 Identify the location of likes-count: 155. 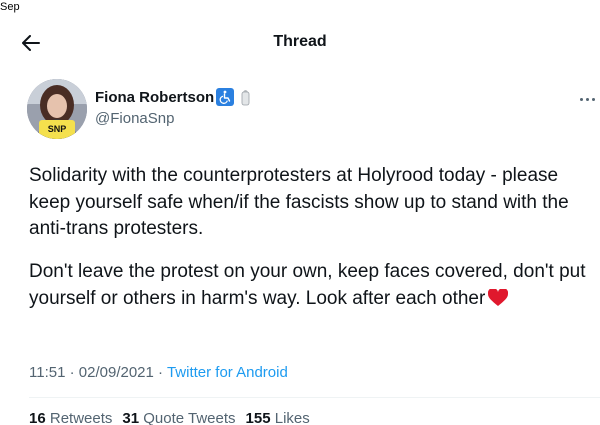
(258, 417).